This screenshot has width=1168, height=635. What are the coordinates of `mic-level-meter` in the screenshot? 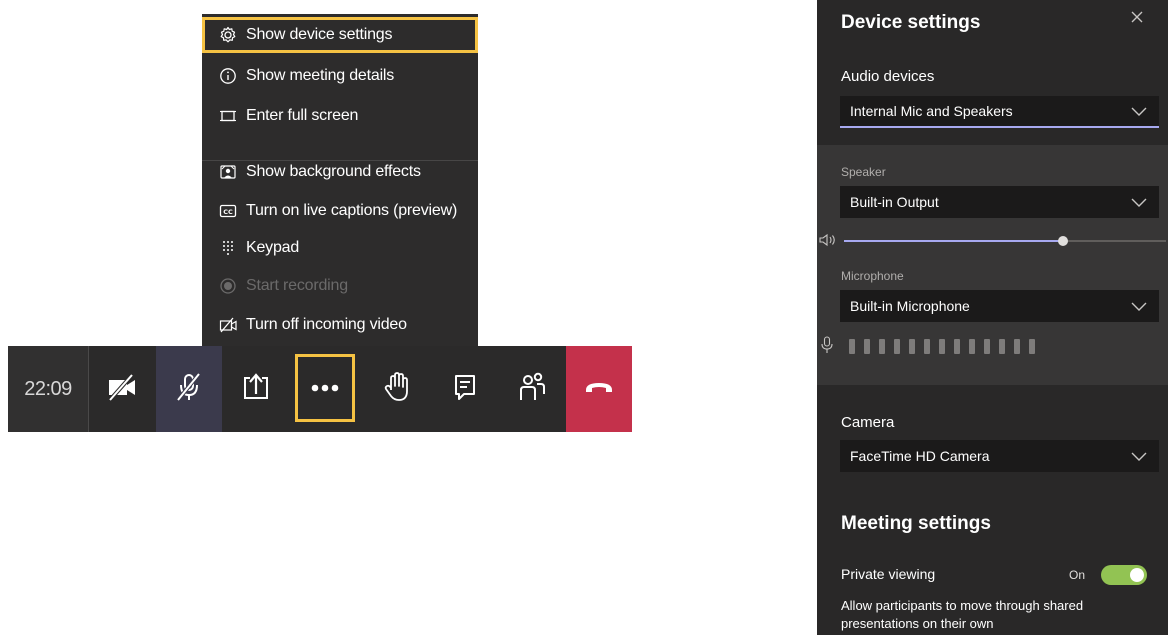 It's located at (942, 346).